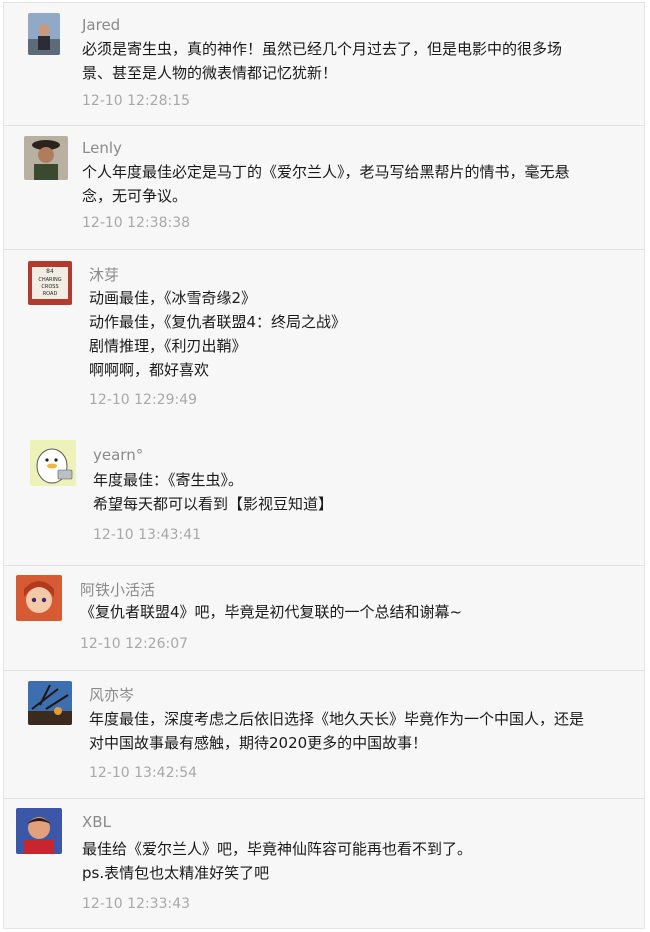  I want to click on avatar-sign-line: CHARING, so click(49, 280).